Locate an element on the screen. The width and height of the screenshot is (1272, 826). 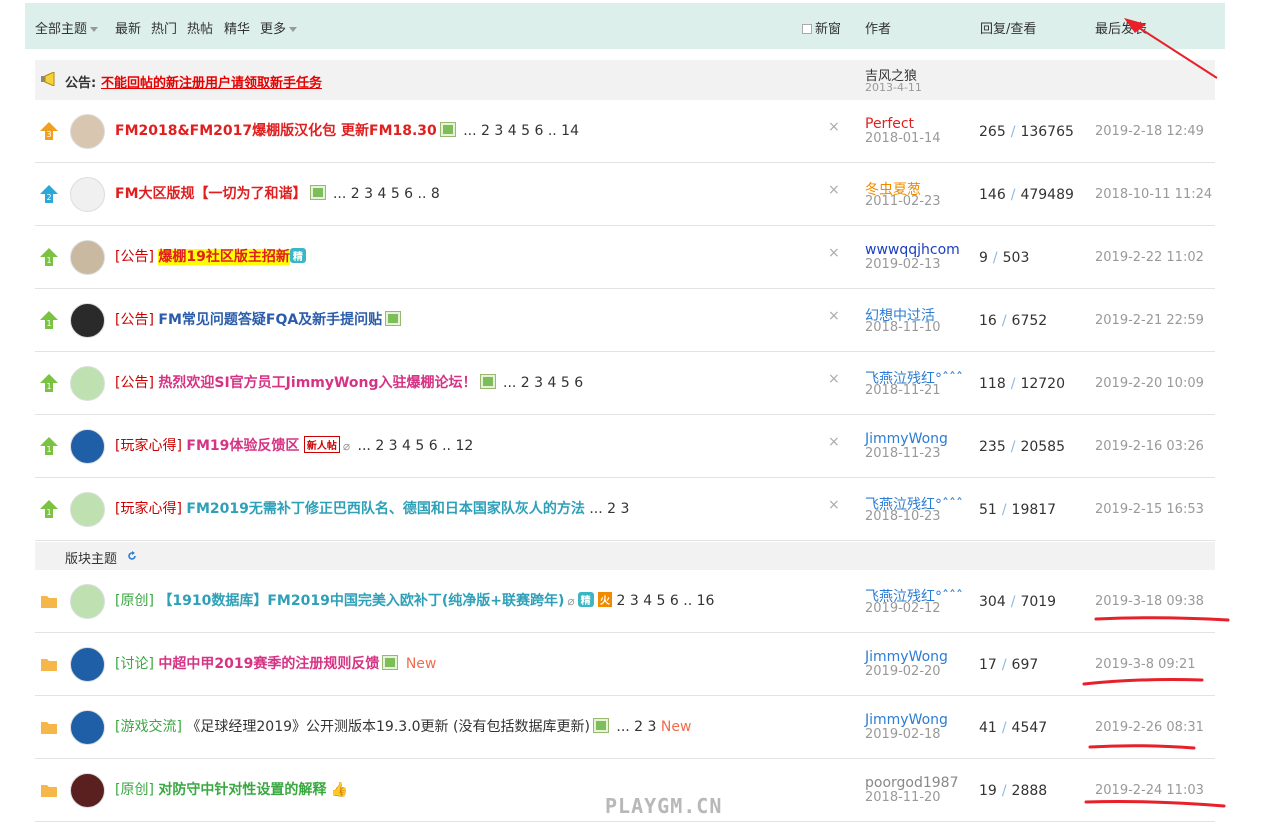
reply-count: 118 is located at coordinates (992, 384).